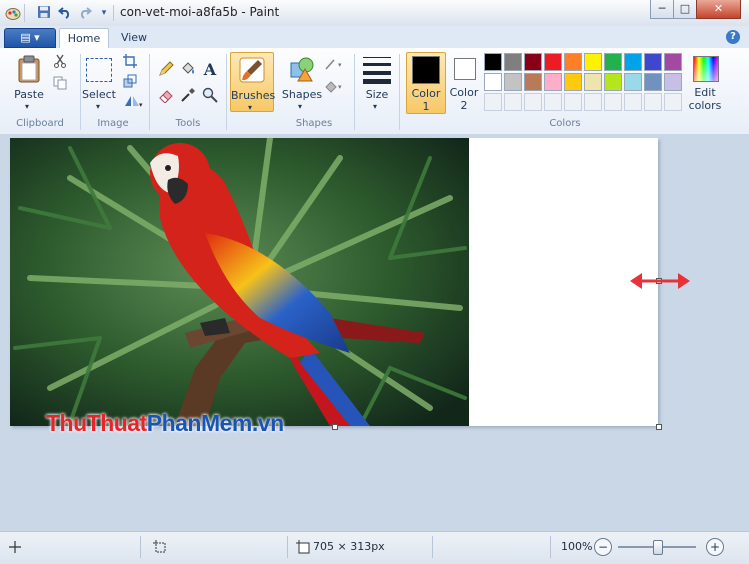 Image resolution: width=749 pixels, height=564 pixels. I want to click on copy-icon, so click(60, 83).